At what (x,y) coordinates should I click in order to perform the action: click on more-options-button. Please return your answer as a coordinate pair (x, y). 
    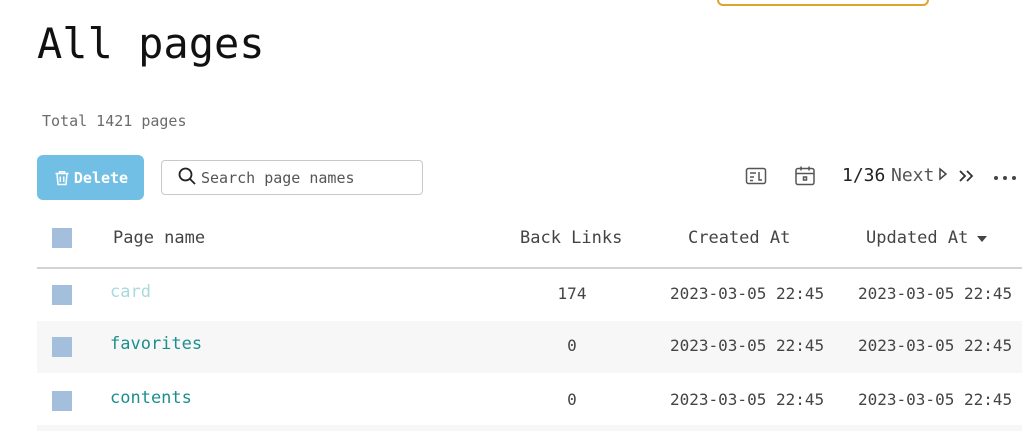
    Looking at the image, I should click on (1005, 177).